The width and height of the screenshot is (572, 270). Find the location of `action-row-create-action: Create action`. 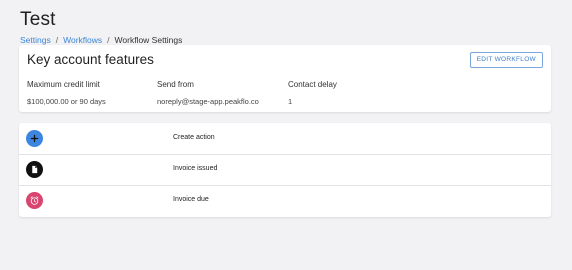

action-row-create-action: Create action is located at coordinates (285, 139).